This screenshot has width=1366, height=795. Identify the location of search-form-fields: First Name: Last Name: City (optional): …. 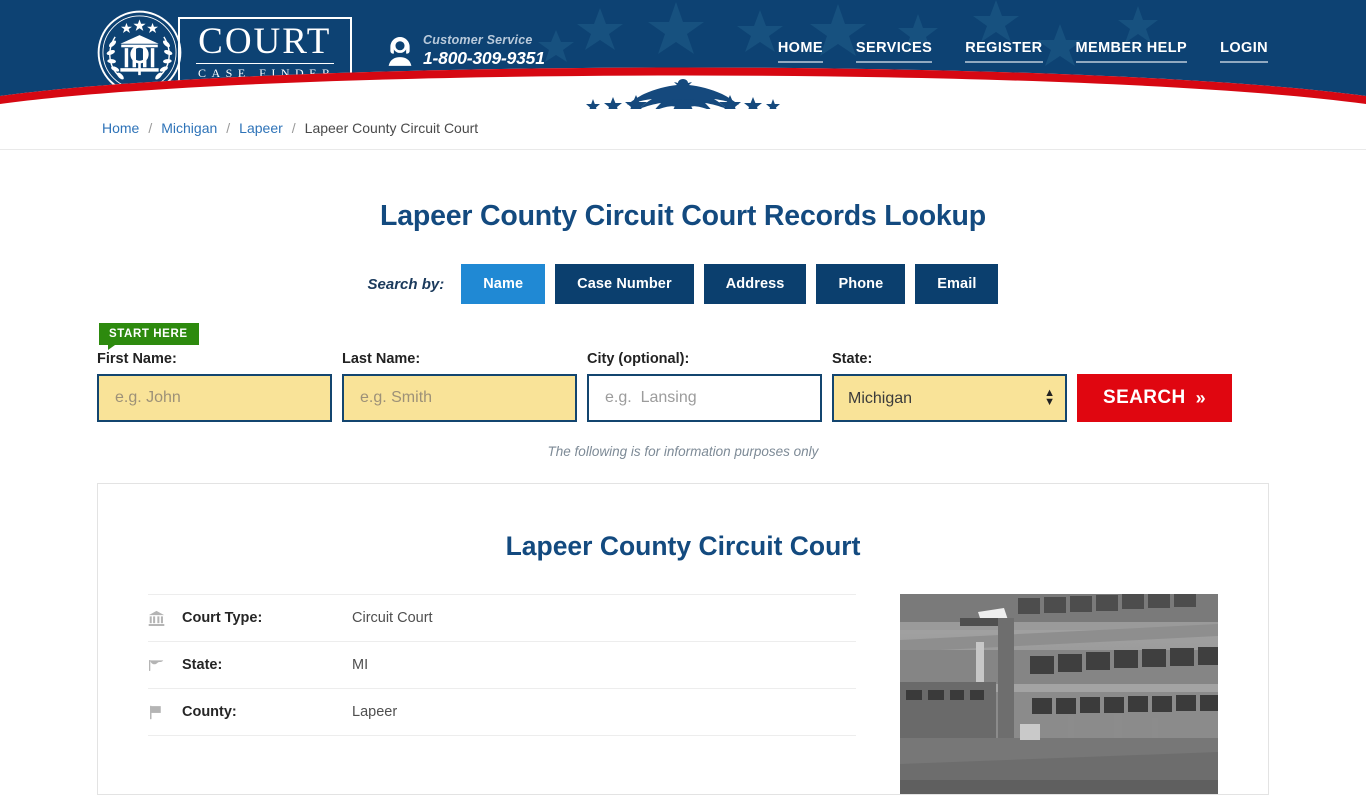
(683, 387).